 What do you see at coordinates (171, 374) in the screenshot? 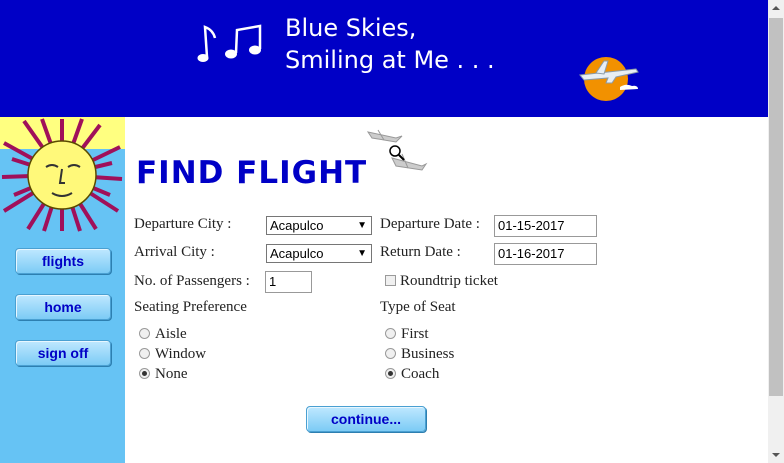
I see `seat-none-label: None` at bounding box center [171, 374].